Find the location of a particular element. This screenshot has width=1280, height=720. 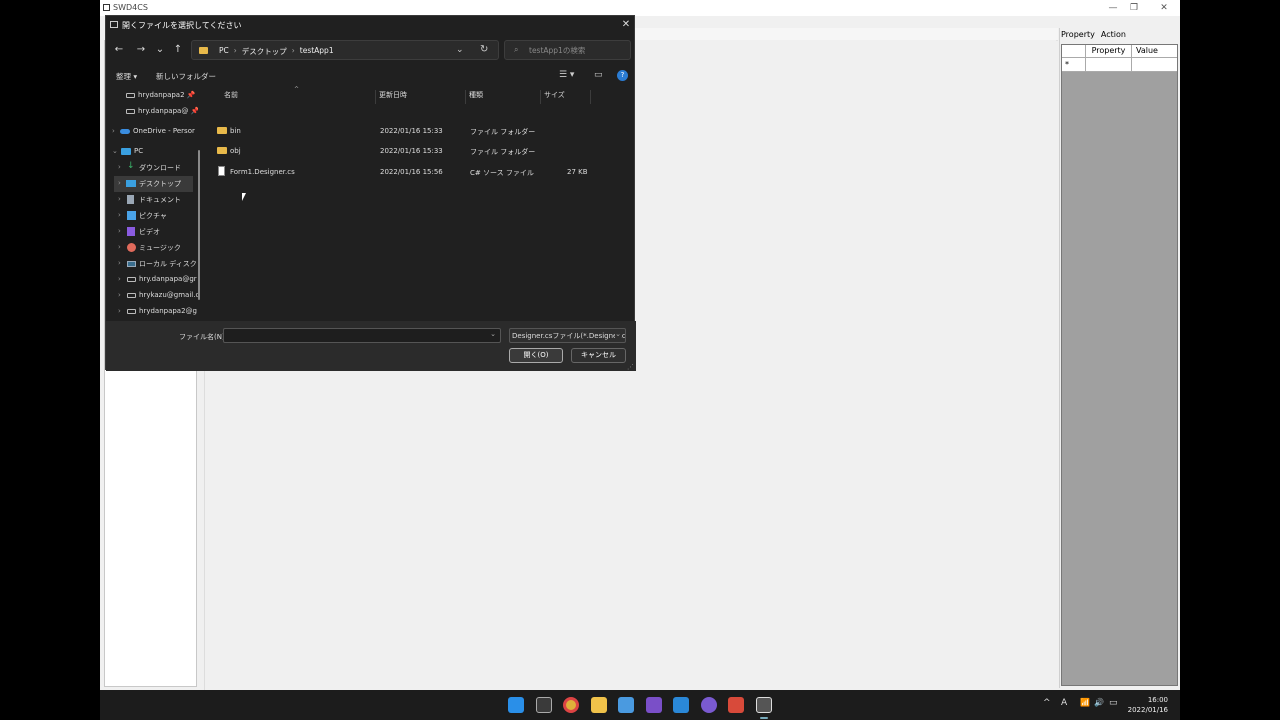

file-name: Form1.Designer.cs is located at coordinates (262, 172).